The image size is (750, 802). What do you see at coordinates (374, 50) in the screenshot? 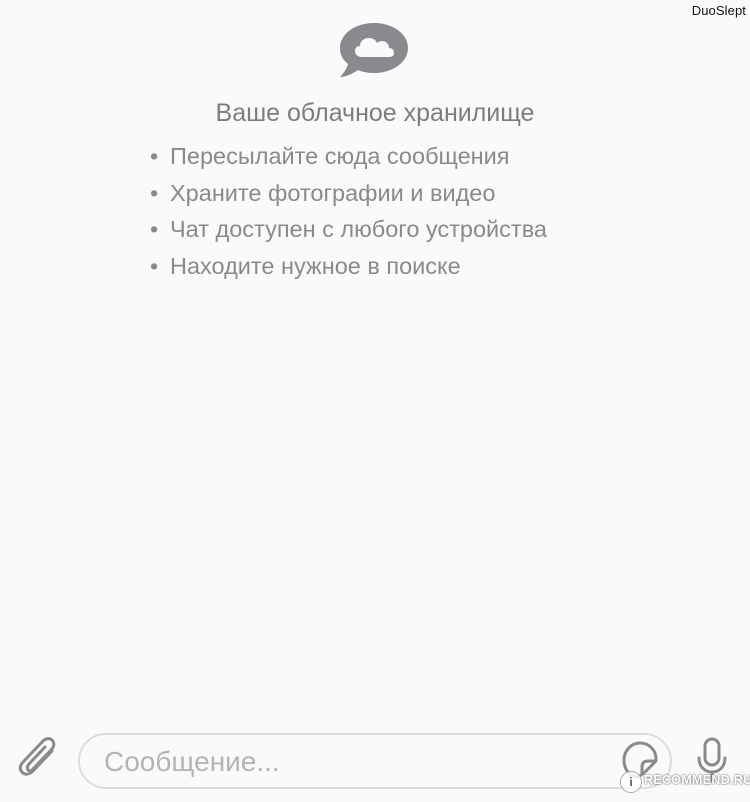
I see `cloud-bubble-icon` at bounding box center [374, 50].